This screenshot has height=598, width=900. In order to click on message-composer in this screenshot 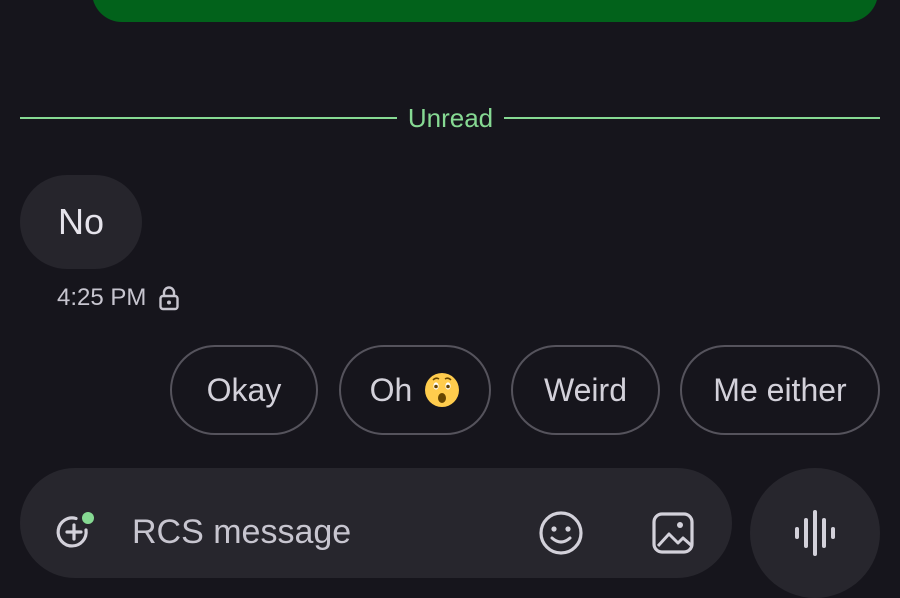, I will do `click(376, 523)`.